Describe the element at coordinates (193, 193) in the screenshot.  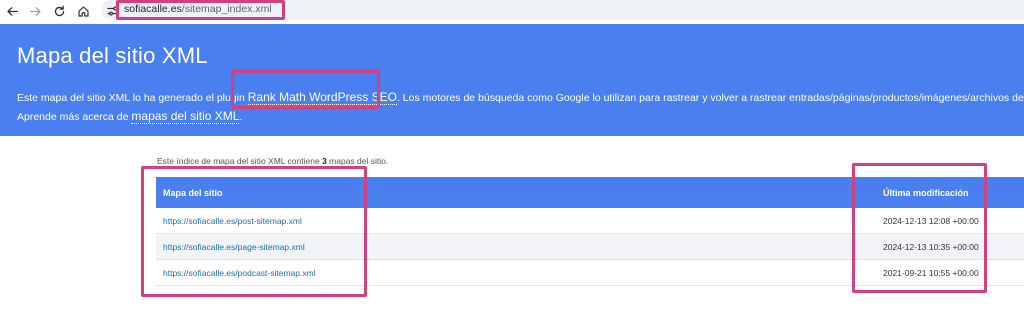
I see `column-header-sitemap: Mapa del sitio` at that location.